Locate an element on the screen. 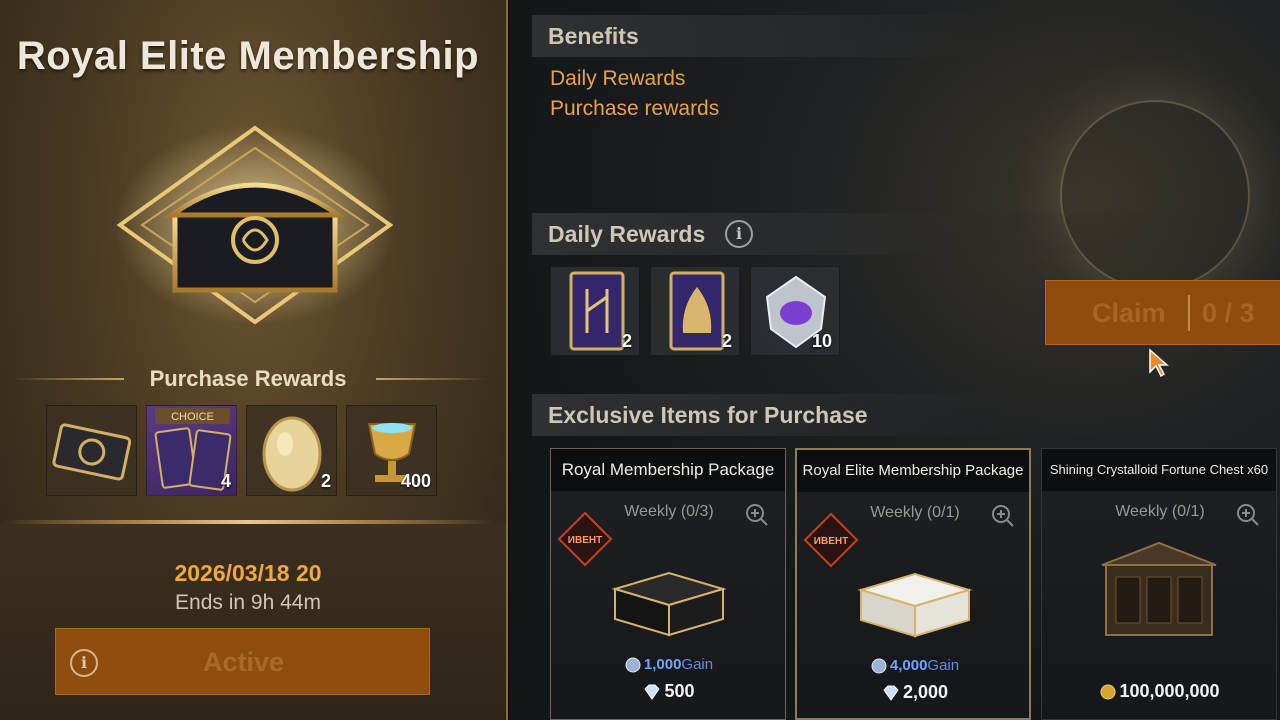 The image size is (1280, 720). gain-line: 4,000Gain is located at coordinates (915, 665).